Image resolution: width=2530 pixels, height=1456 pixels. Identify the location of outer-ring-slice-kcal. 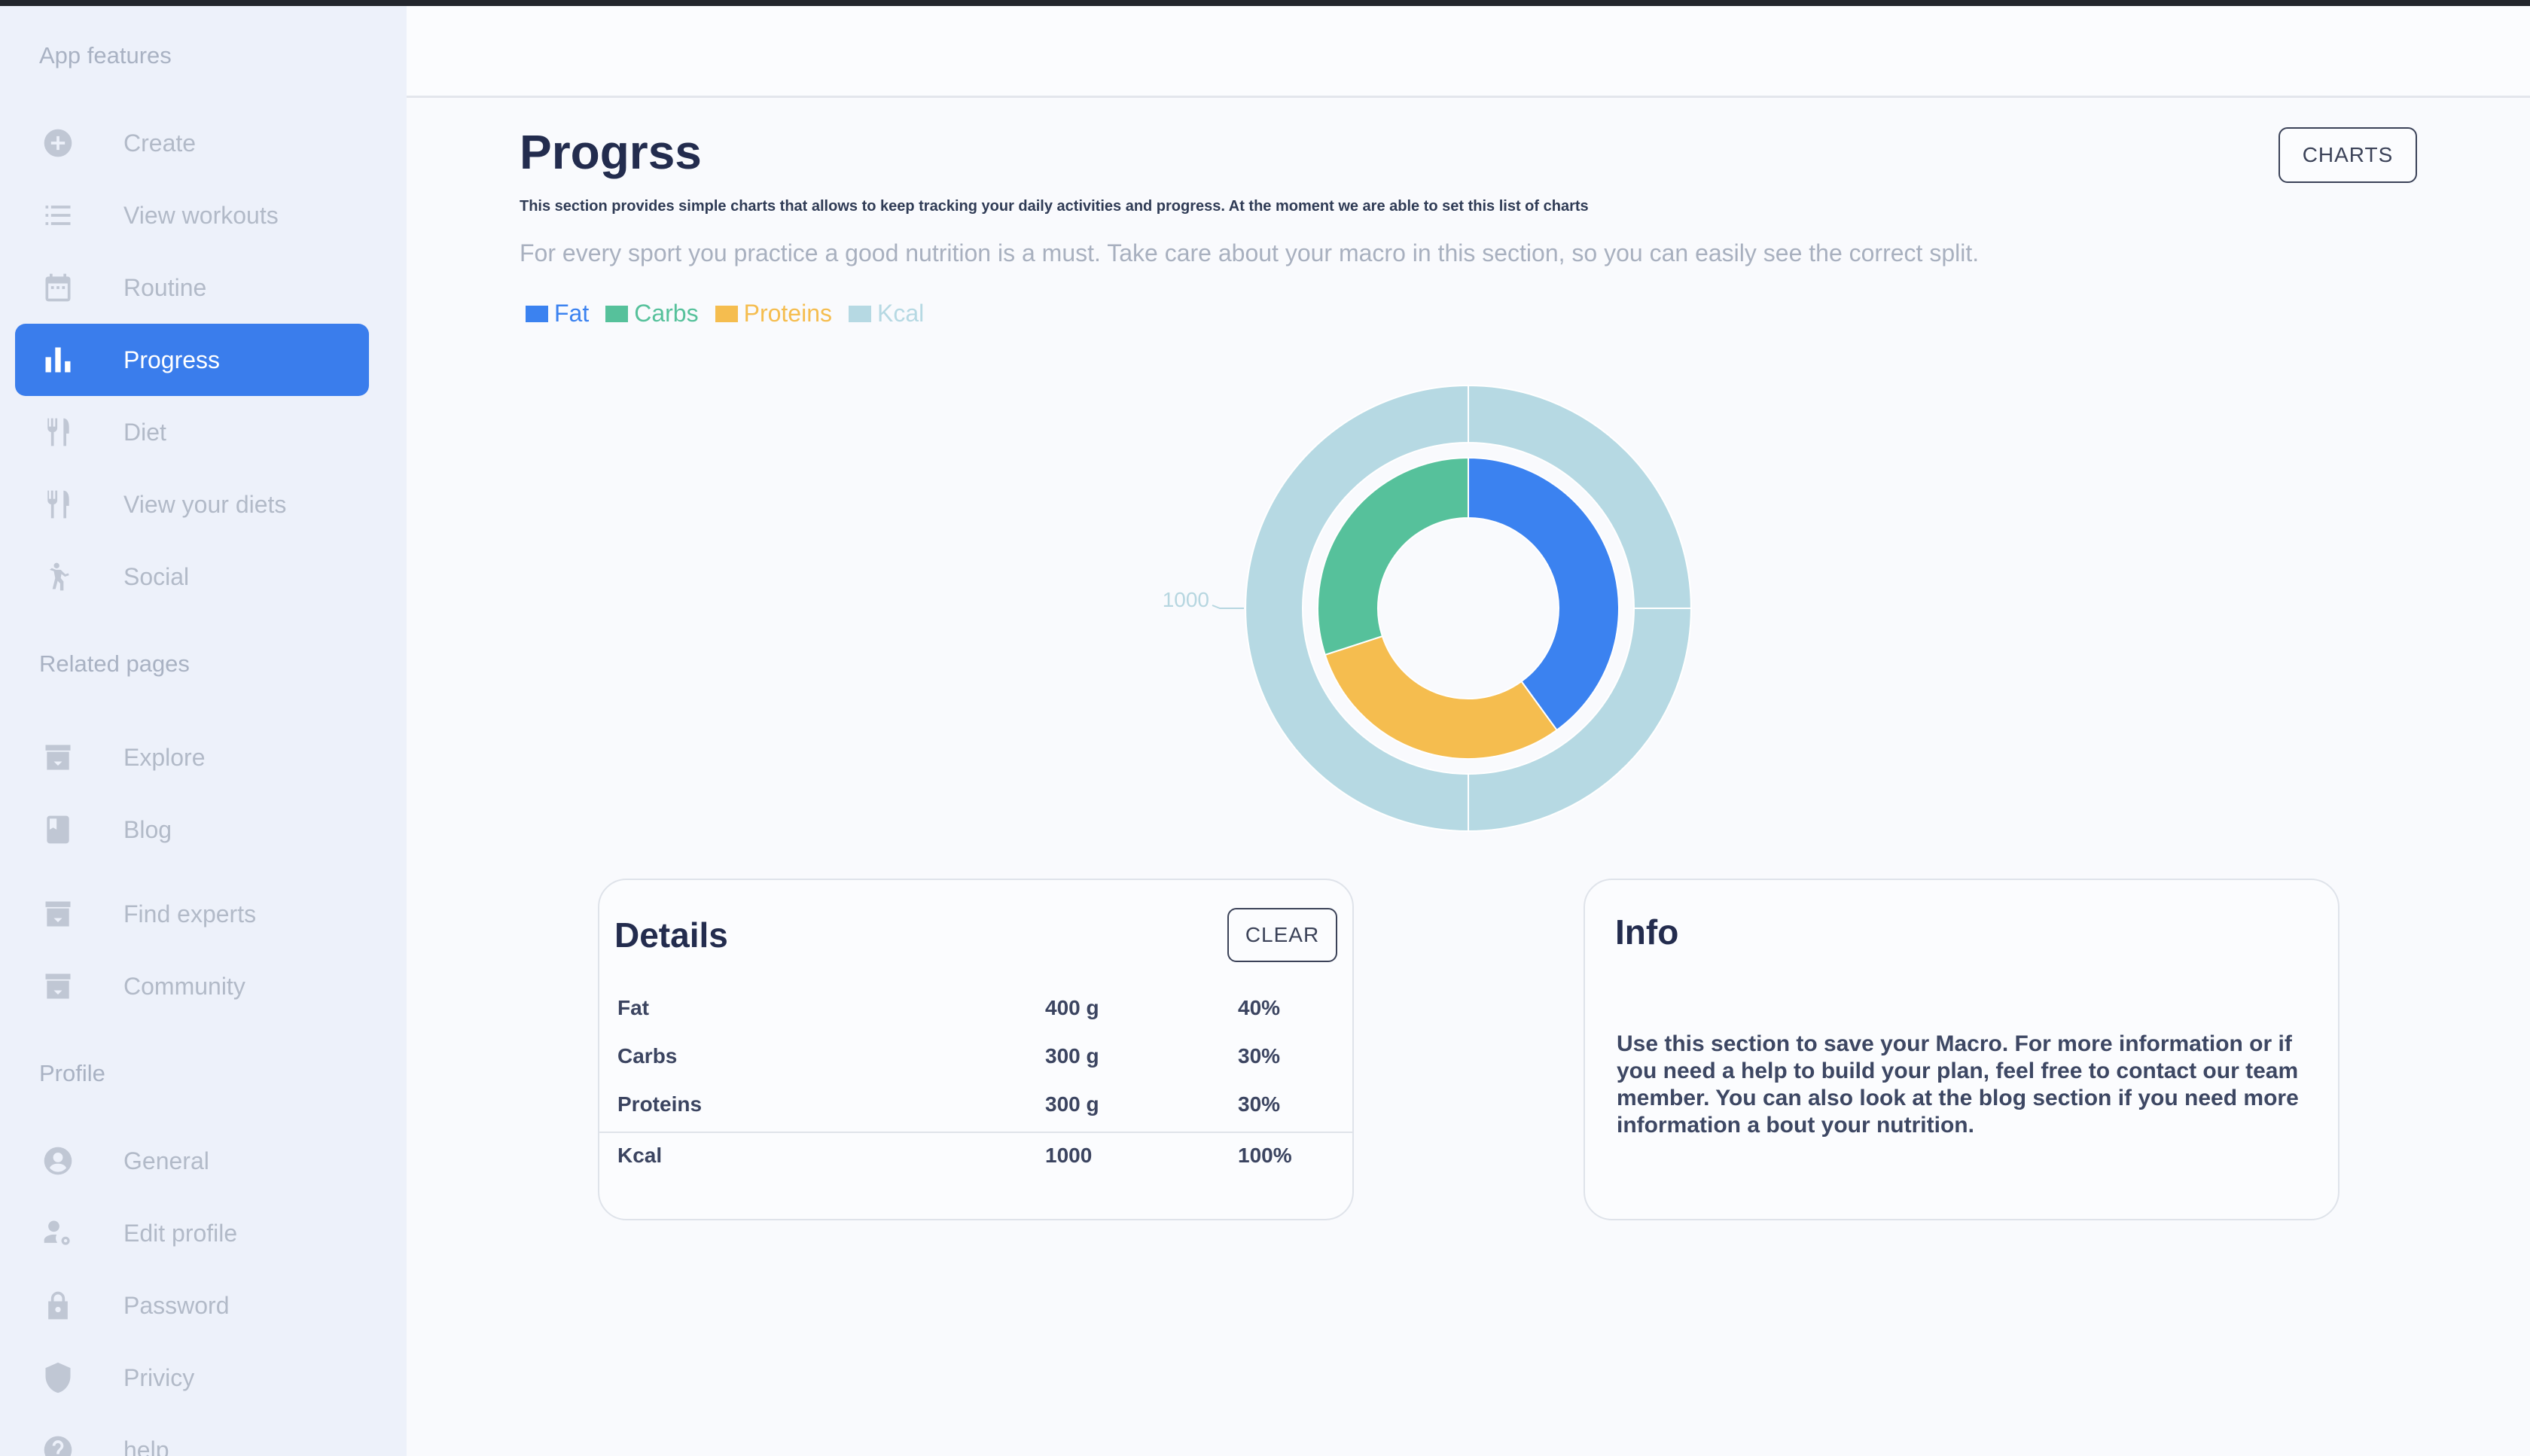
(1468, 608).